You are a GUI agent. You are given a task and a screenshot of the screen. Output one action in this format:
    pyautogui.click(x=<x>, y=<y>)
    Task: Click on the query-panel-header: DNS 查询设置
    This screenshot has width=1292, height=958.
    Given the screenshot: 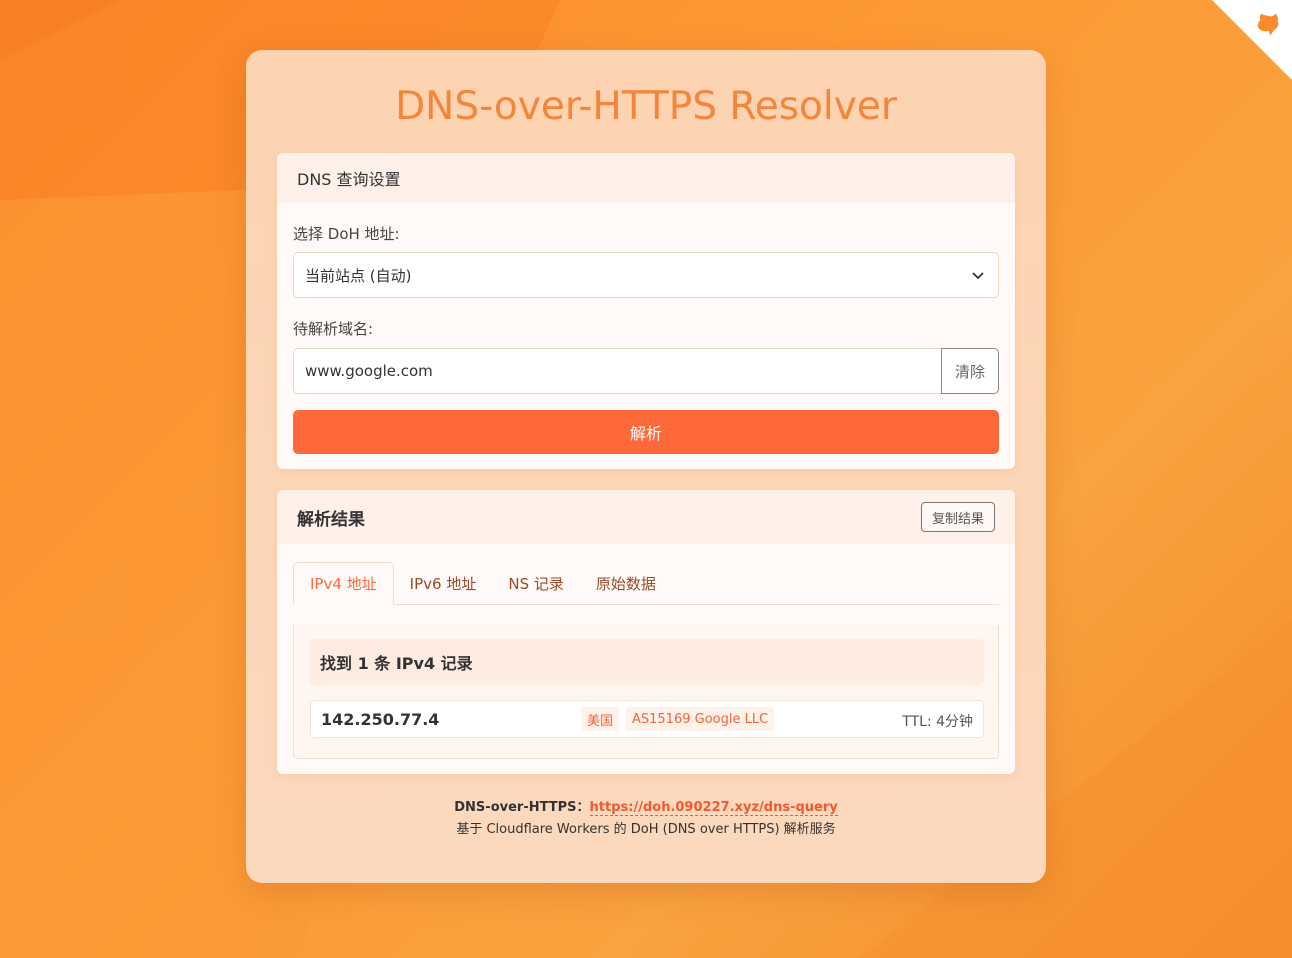 What is the action you would take?
    pyautogui.click(x=646, y=178)
    